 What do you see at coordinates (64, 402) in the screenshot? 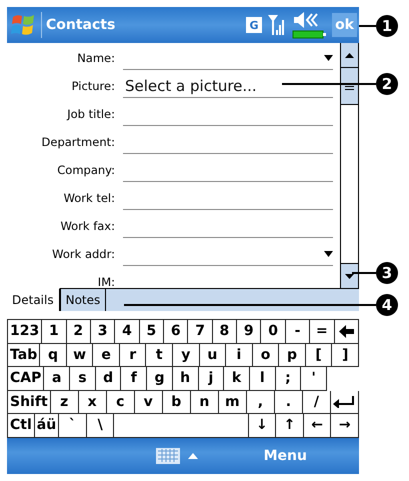
I see `key: z` at bounding box center [64, 402].